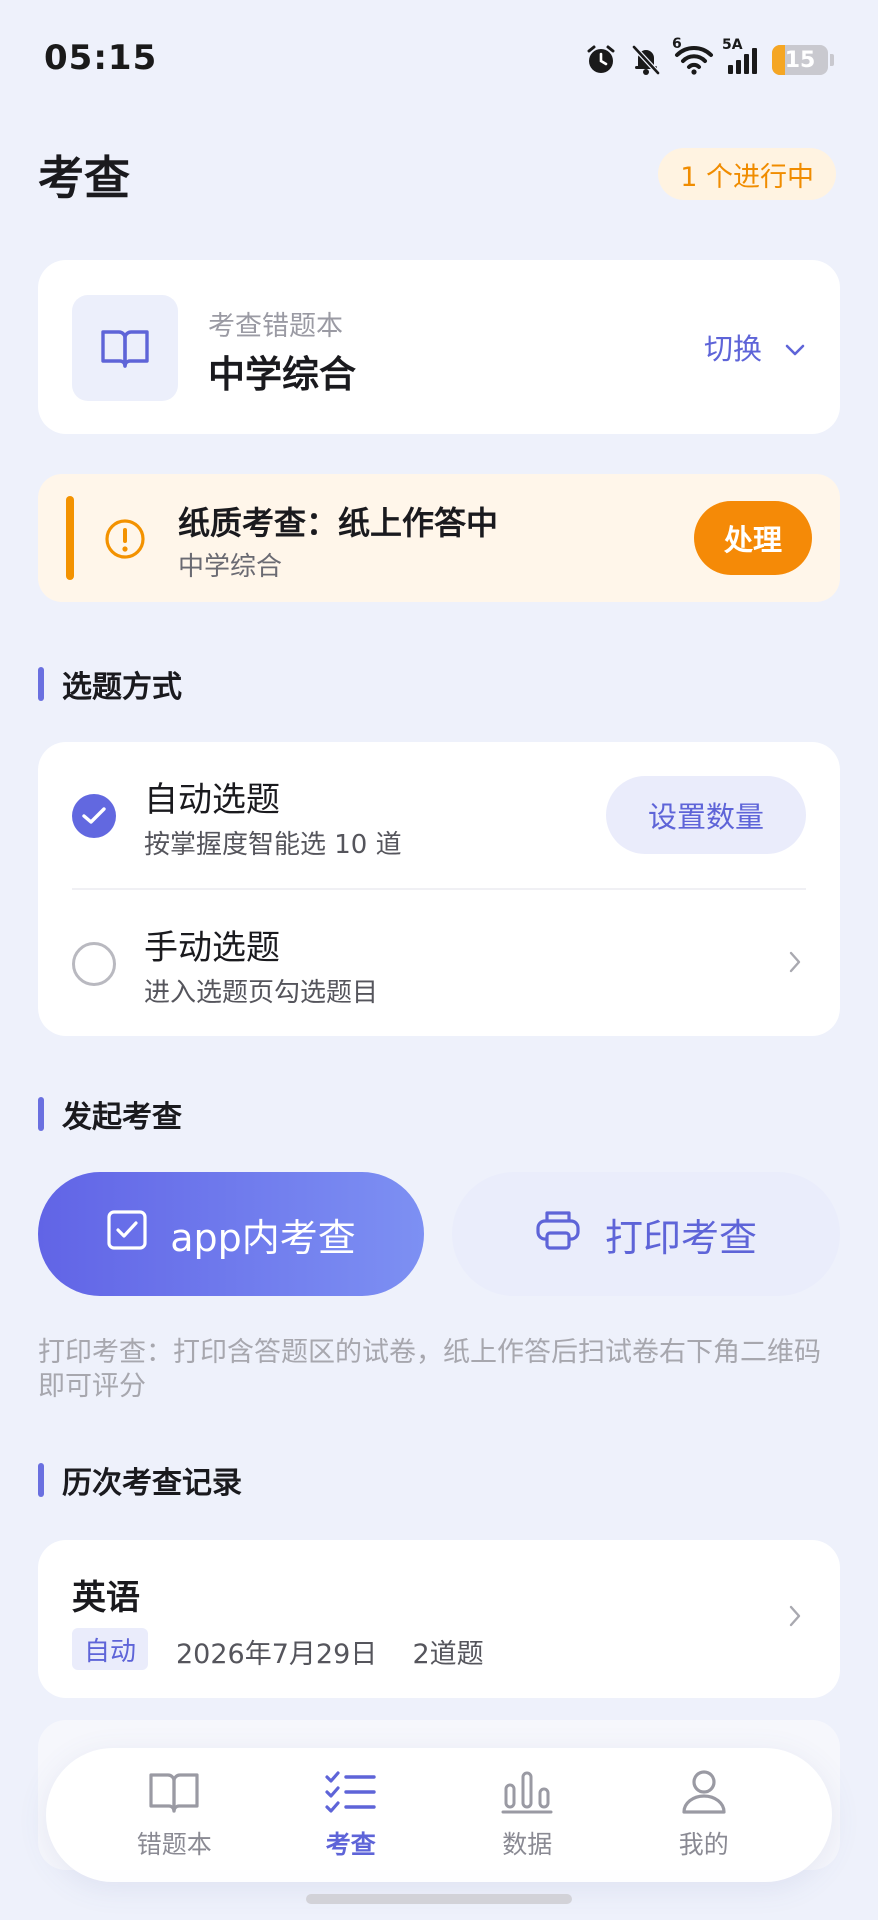 The image size is (878, 1920). What do you see at coordinates (261, 993) in the screenshot?
I see `option-description: 进入选题页勾选题目` at bounding box center [261, 993].